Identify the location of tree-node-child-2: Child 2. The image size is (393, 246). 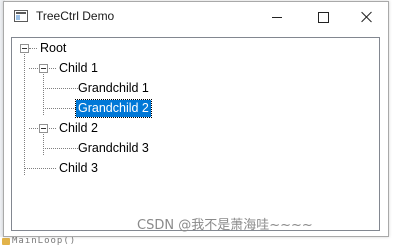
(78, 128).